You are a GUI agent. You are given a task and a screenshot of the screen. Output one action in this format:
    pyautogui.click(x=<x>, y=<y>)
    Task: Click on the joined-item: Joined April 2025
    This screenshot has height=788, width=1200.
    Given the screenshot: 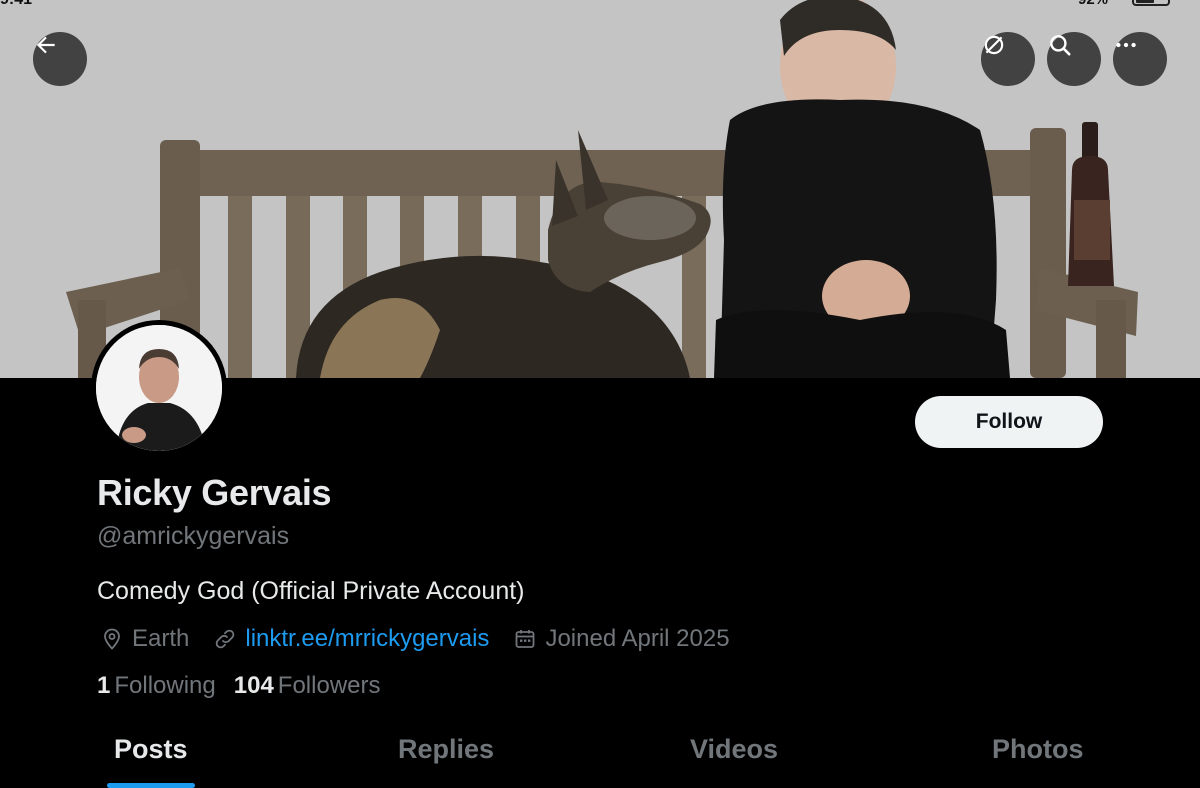 What is the action you would take?
    pyautogui.click(x=621, y=639)
    